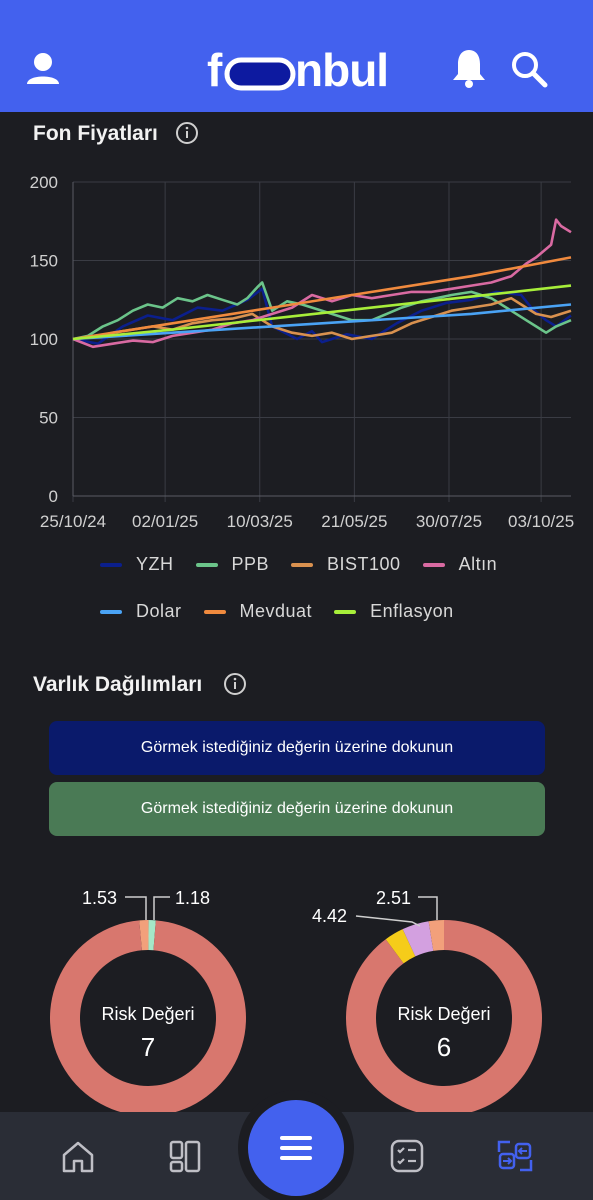 This screenshot has width=593, height=1200. What do you see at coordinates (73, 521) in the screenshot?
I see `x-tick-label: 25/10/24` at bounding box center [73, 521].